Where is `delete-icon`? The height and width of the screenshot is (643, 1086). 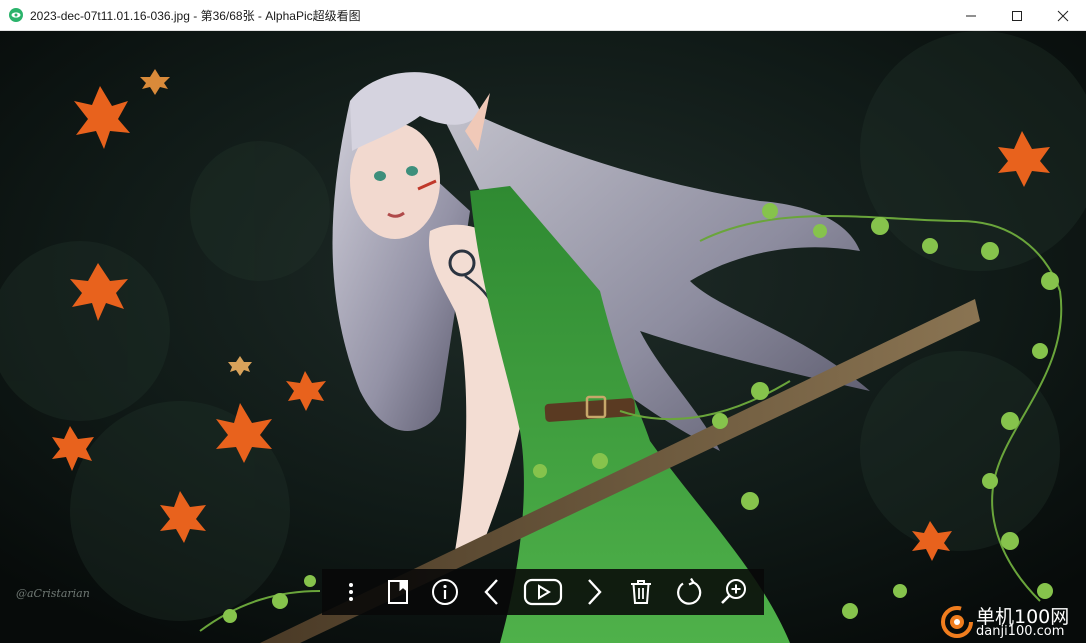 delete-icon is located at coordinates (640, 592).